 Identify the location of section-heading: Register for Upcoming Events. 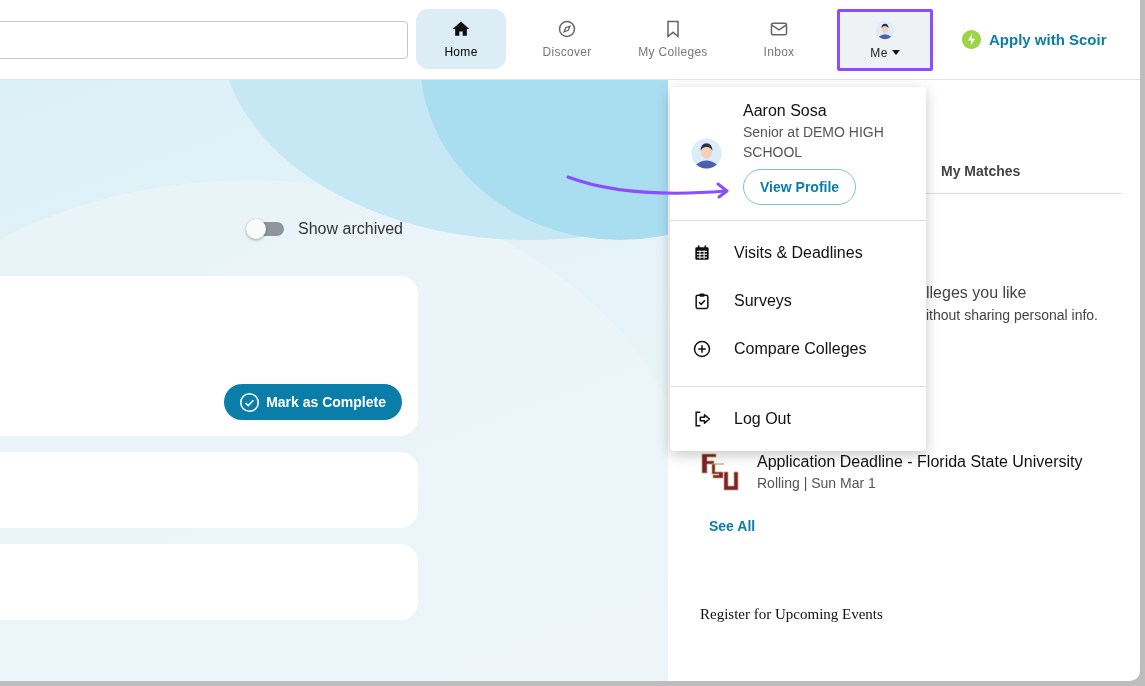
(792, 614).